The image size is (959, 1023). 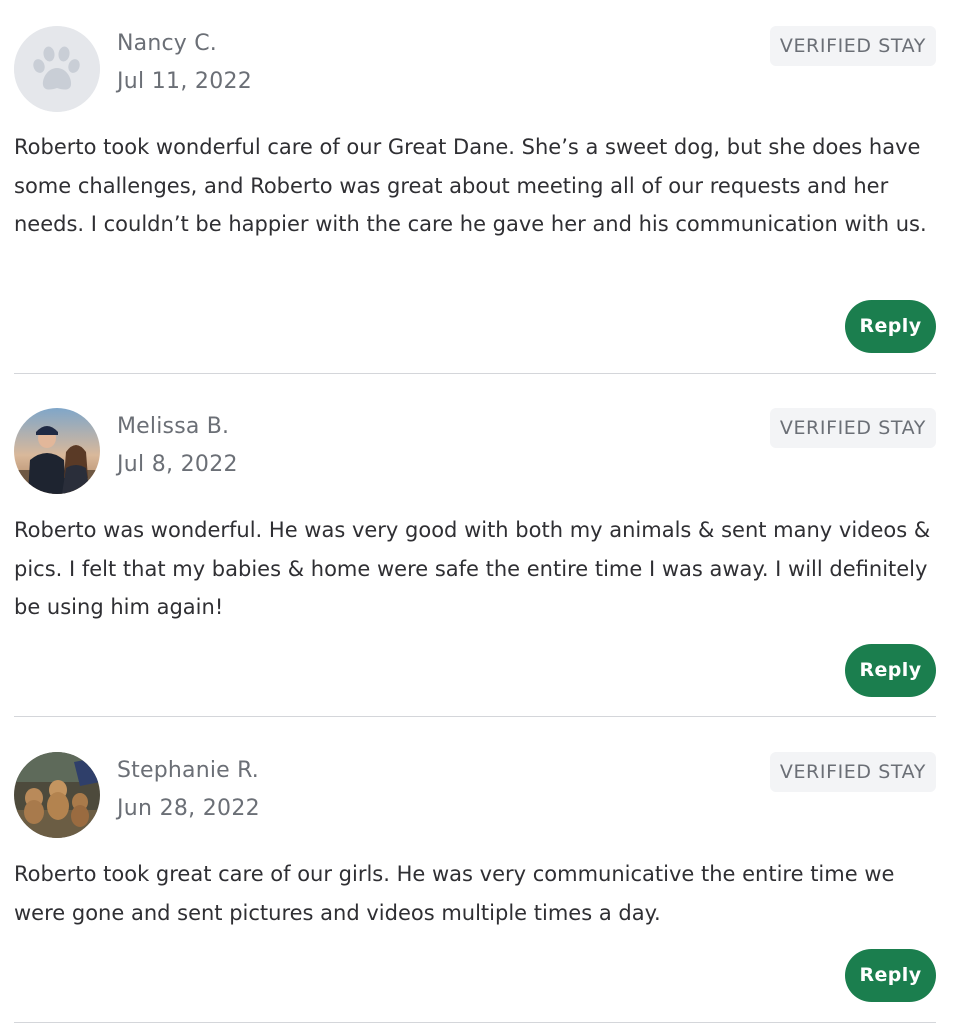 I want to click on review-date: Jul 11, 2022, so click(x=185, y=81).